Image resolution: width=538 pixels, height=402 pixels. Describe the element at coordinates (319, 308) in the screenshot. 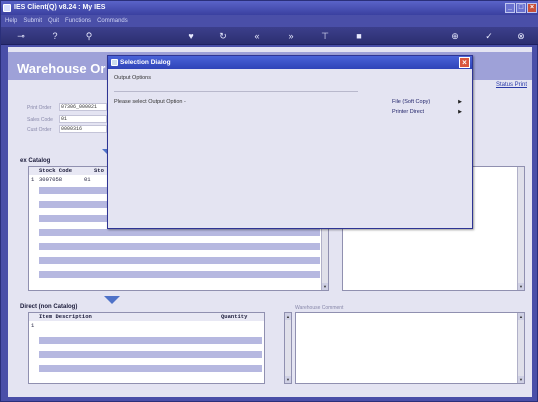

I see `warehouse-comment-label: Warehouse Comment` at that location.